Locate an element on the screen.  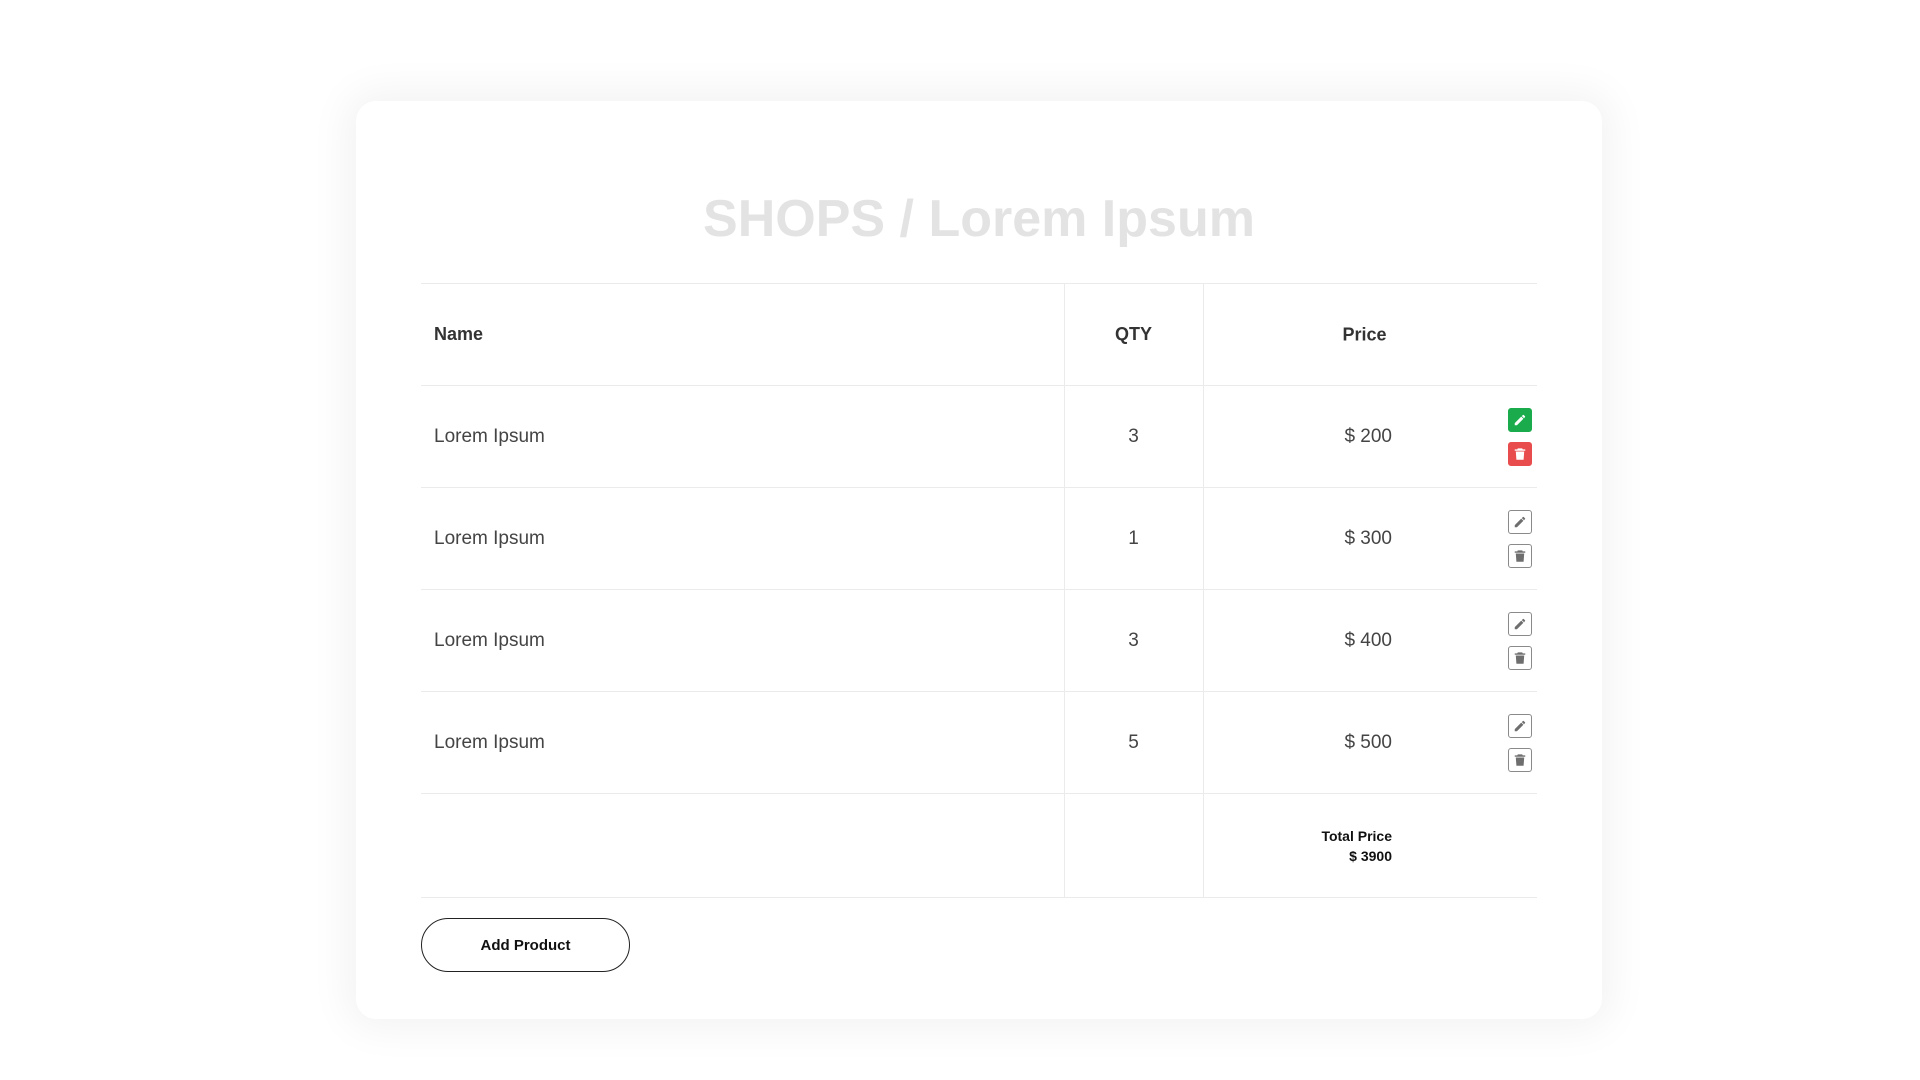
total-row: Total Price $ 3900 is located at coordinates (979, 845).